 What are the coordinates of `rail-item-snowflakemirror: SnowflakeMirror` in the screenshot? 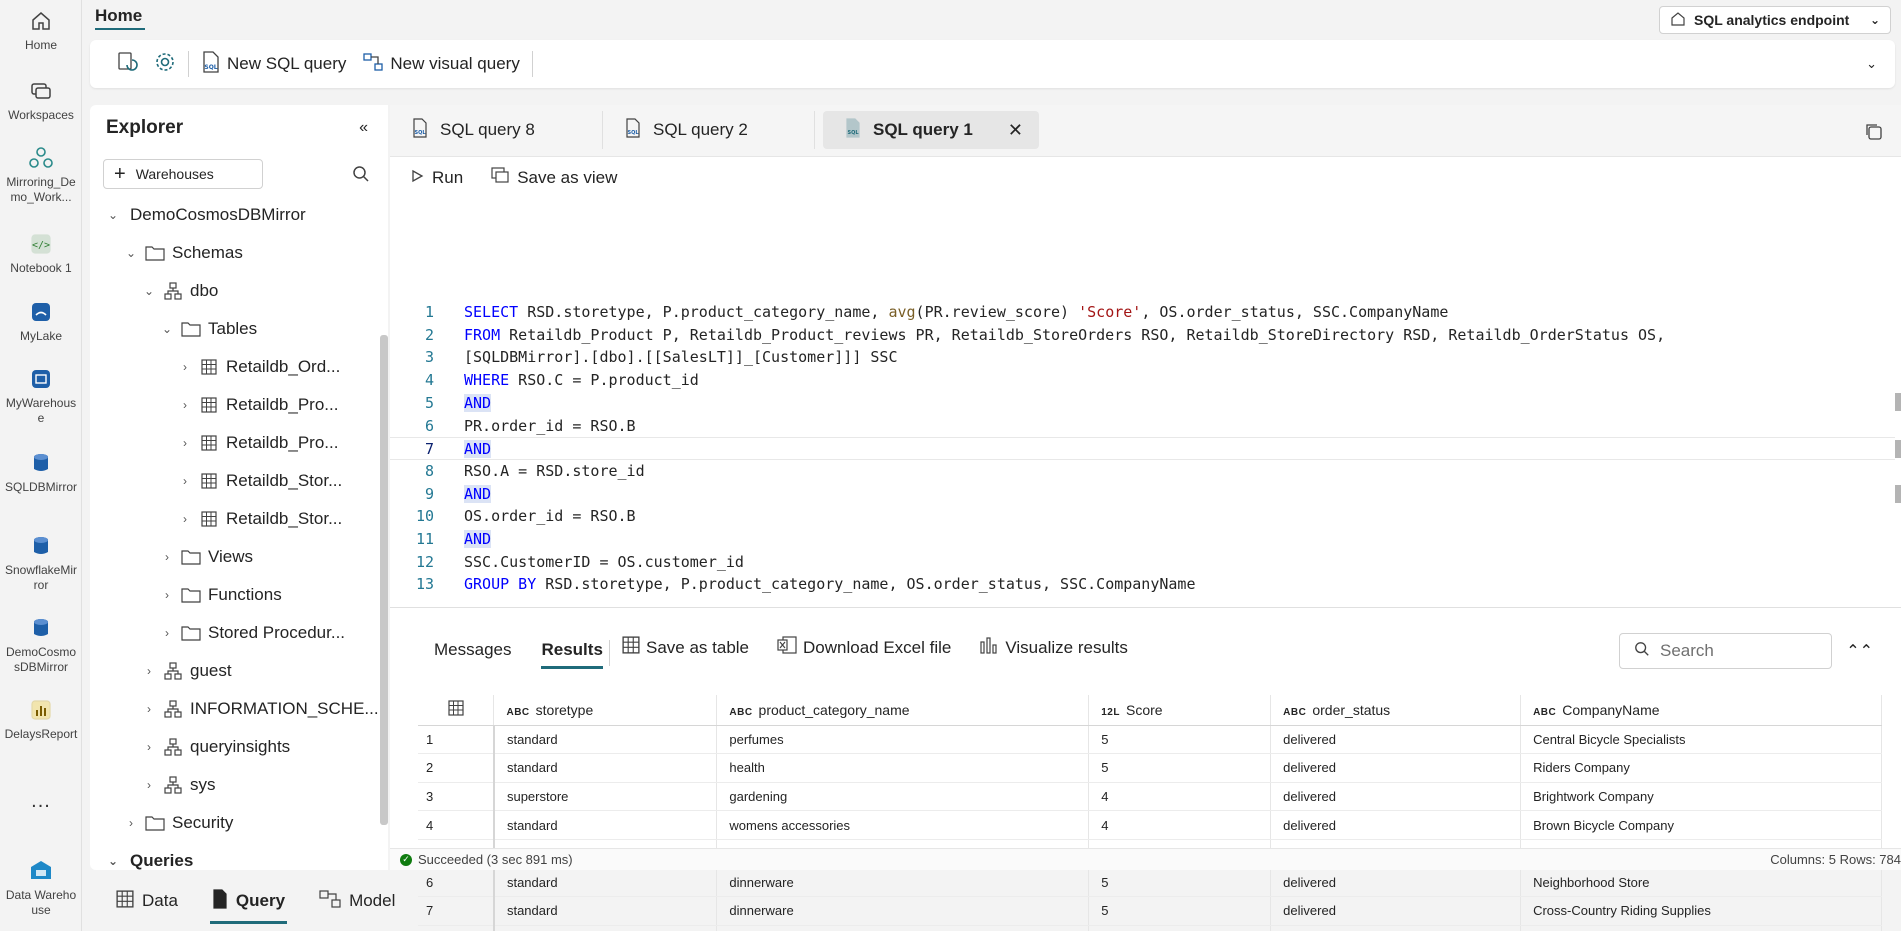 It's located at (41, 563).